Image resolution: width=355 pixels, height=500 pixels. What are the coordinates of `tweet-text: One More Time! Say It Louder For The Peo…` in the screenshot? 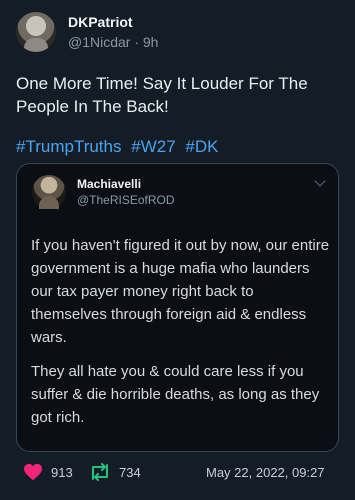 It's located at (162, 95).